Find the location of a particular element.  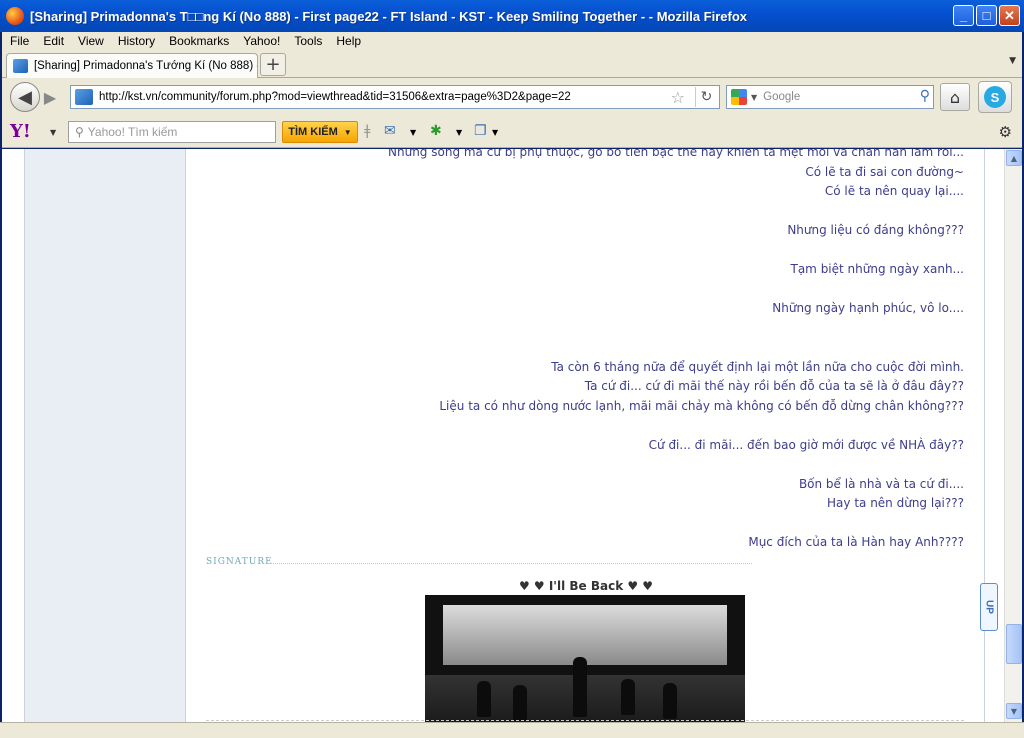

yahoo-logo: Y! is located at coordinates (20, 131).